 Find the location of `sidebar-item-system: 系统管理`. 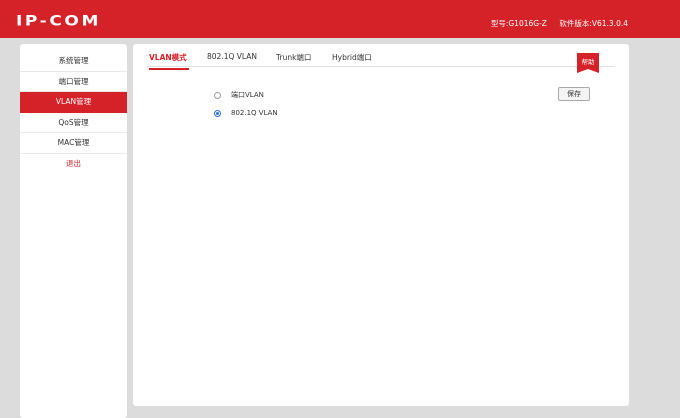

sidebar-item-system: 系统管理 is located at coordinates (73, 61).